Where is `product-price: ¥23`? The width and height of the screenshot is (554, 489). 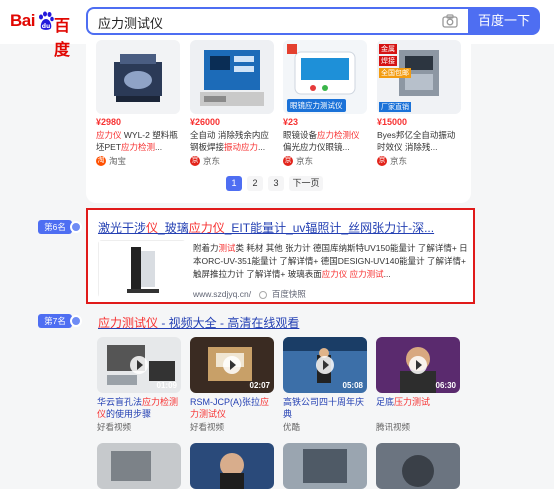
product-price: ¥23 is located at coordinates (291, 122).